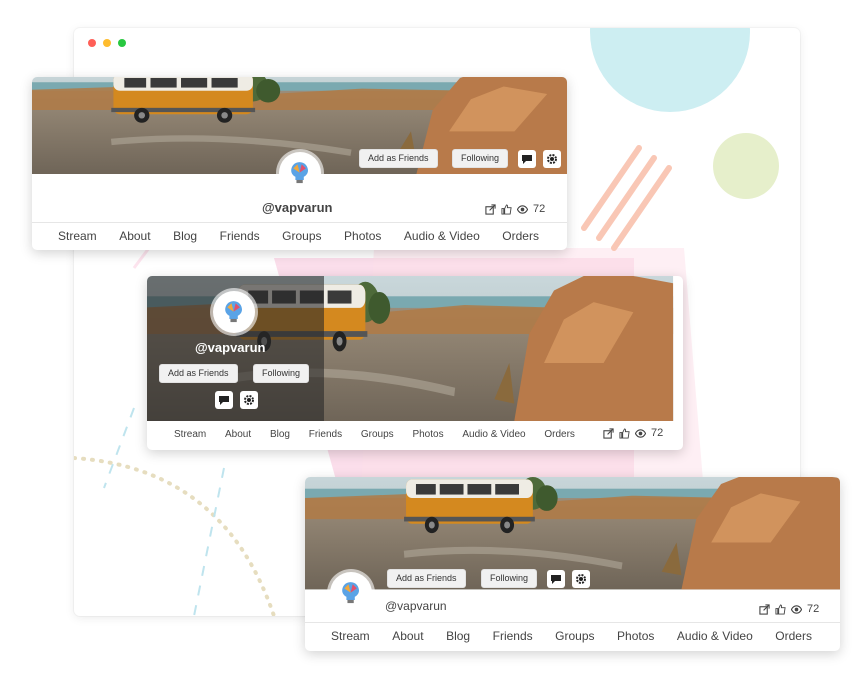 This screenshot has height=675, width=868. What do you see at coordinates (572, 535) in the screenshot?
I see `cover-photo: Add as Friends Following` at bounding box center [572, 535].